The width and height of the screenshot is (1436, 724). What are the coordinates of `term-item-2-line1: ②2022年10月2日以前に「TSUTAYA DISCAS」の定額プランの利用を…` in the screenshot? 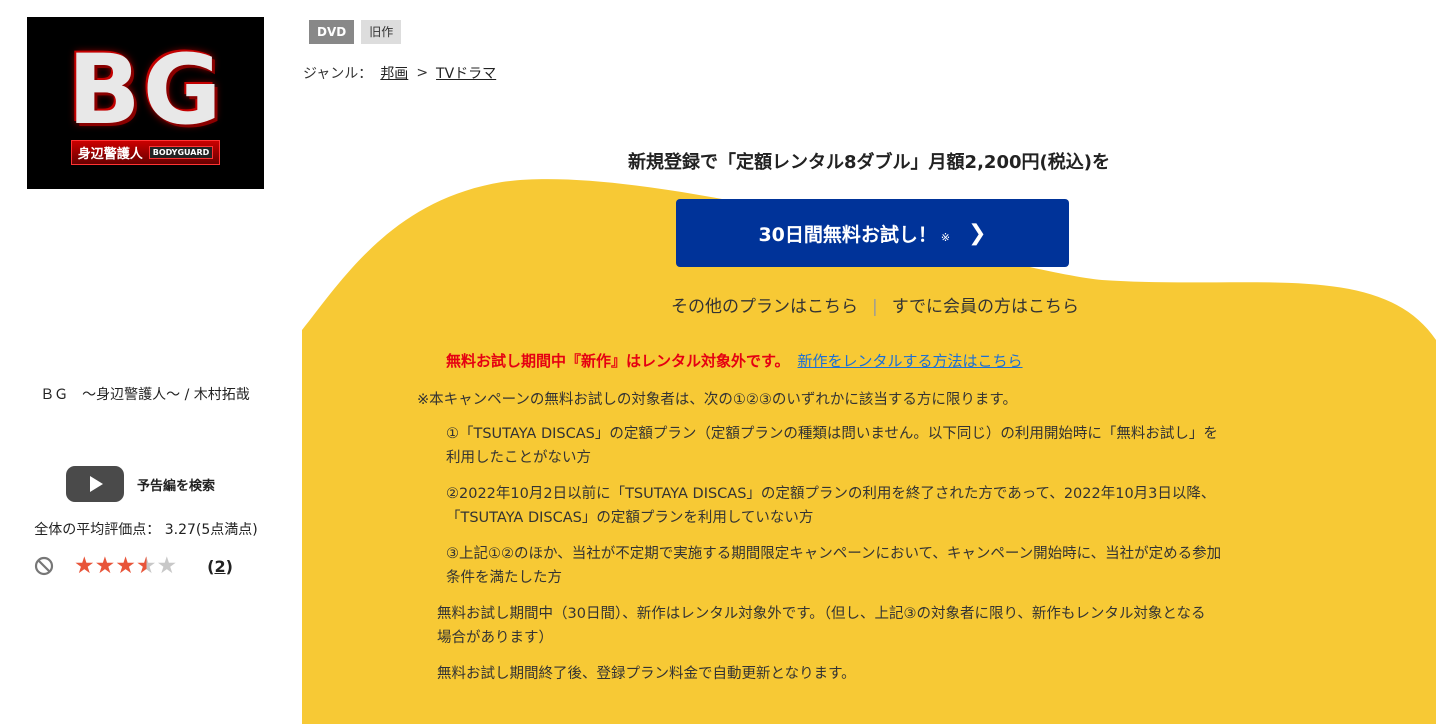 It's located at (831, 494).